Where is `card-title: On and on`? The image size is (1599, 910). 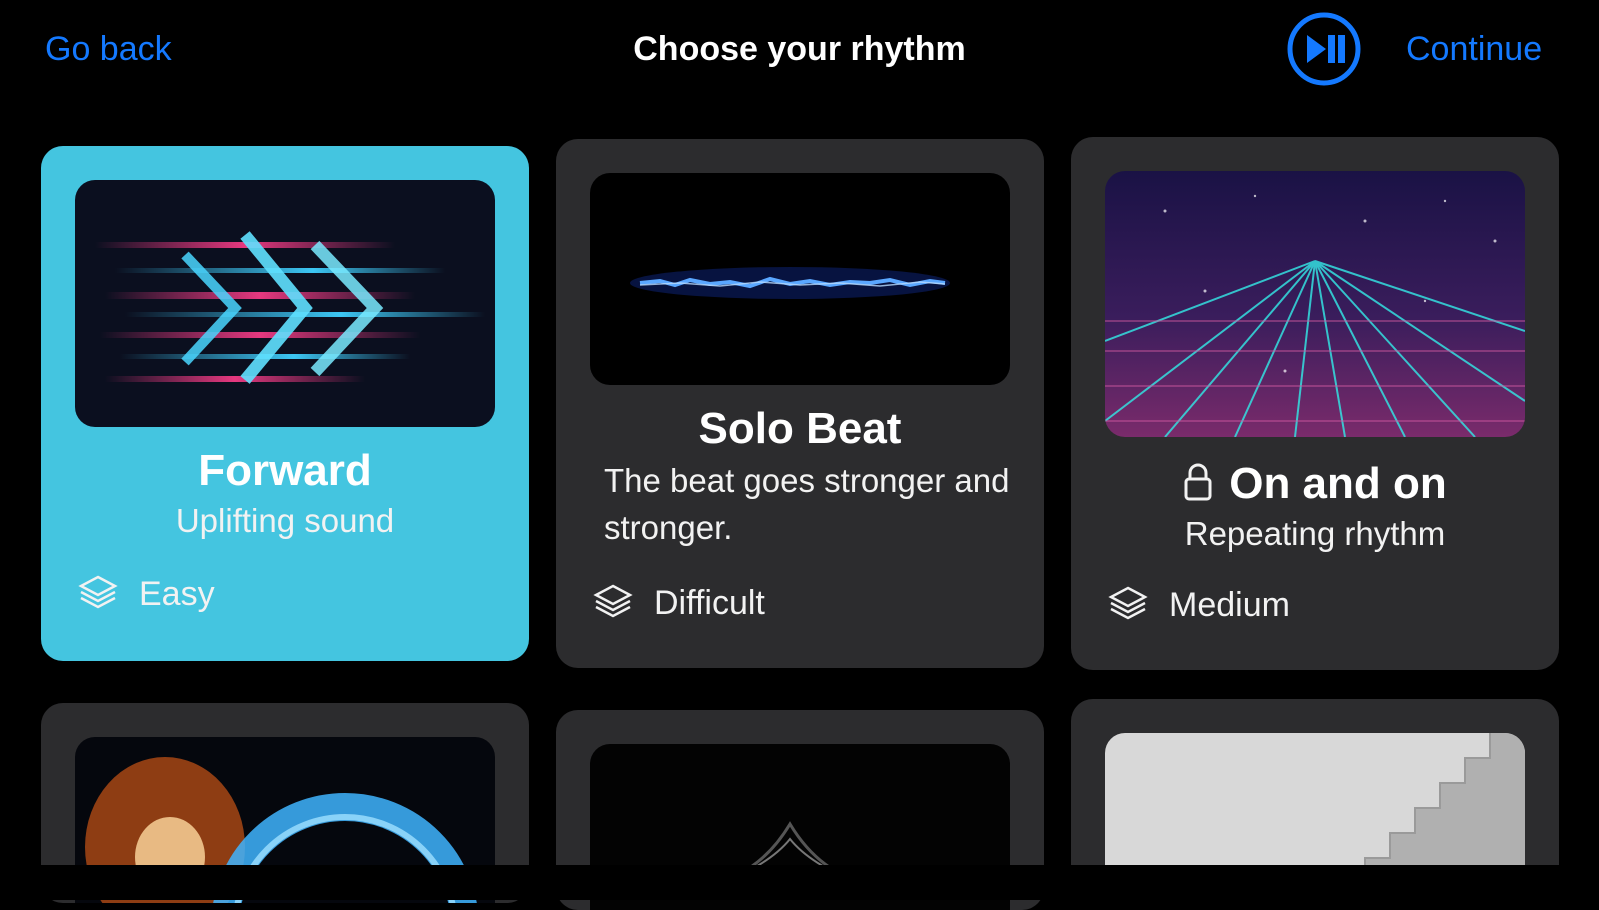 card-title: On and on is located at coordinates (1338, 483).